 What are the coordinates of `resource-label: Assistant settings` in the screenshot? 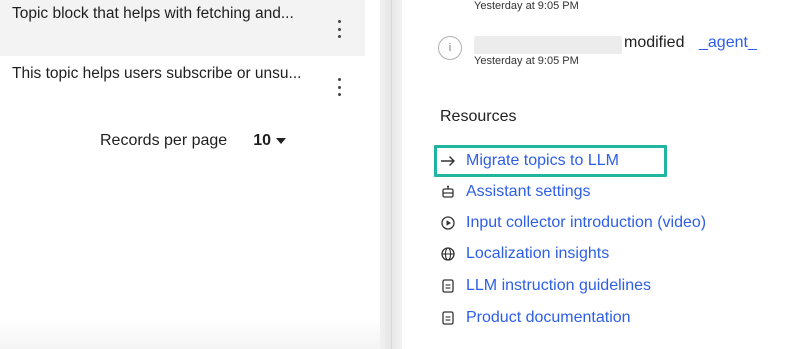 It's located at (528, 191).